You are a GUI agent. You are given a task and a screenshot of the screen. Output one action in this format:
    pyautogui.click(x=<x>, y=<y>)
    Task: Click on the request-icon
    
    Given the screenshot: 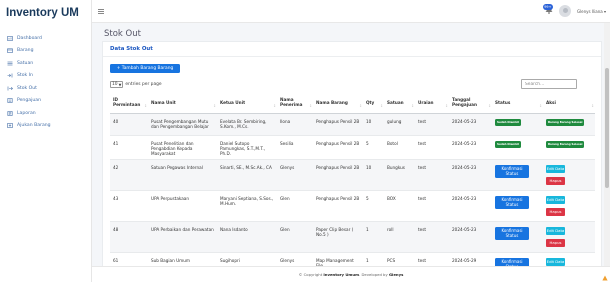 What is the action you would take?
    pyautogui.click(x=10, y=126)
    